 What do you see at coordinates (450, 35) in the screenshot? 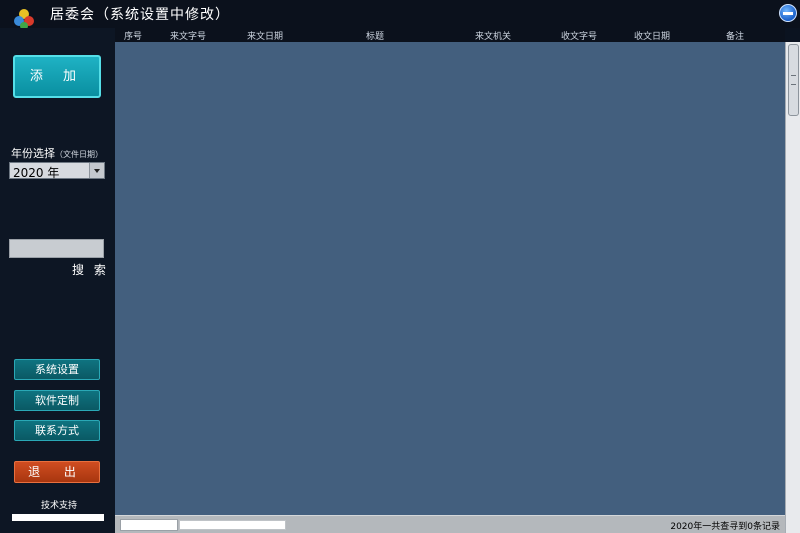
I see `table-column-headers: 序号 来文字号 来文日期 标题 来文机关 收文字号 收文日期 备注` at bounding box center [450, 35].